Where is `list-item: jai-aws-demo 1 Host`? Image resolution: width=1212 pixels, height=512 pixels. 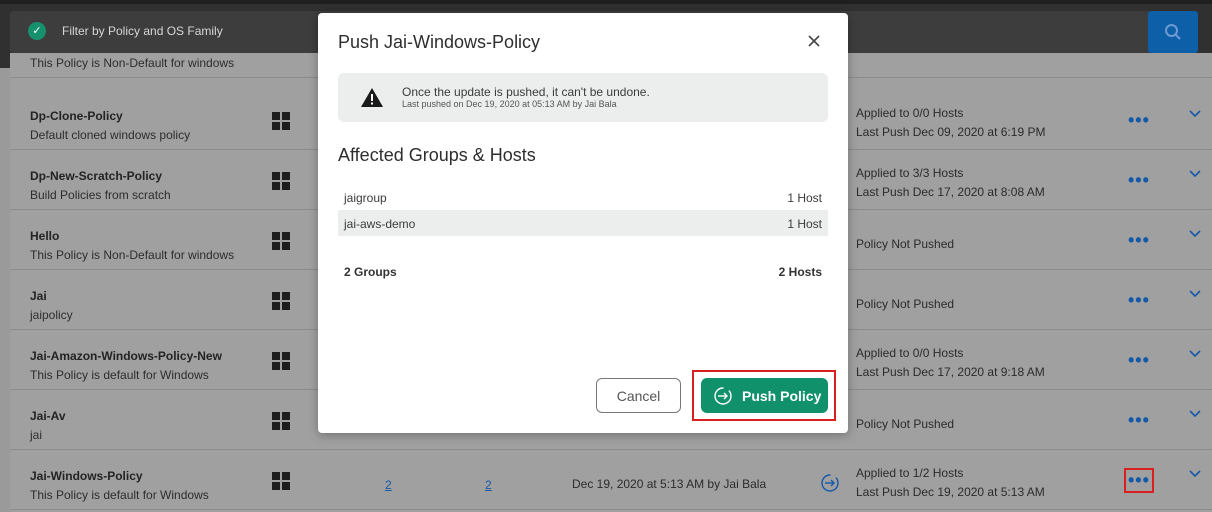
list-item: jai-aws-demo 1 Host is located at coordinates (583, 223).